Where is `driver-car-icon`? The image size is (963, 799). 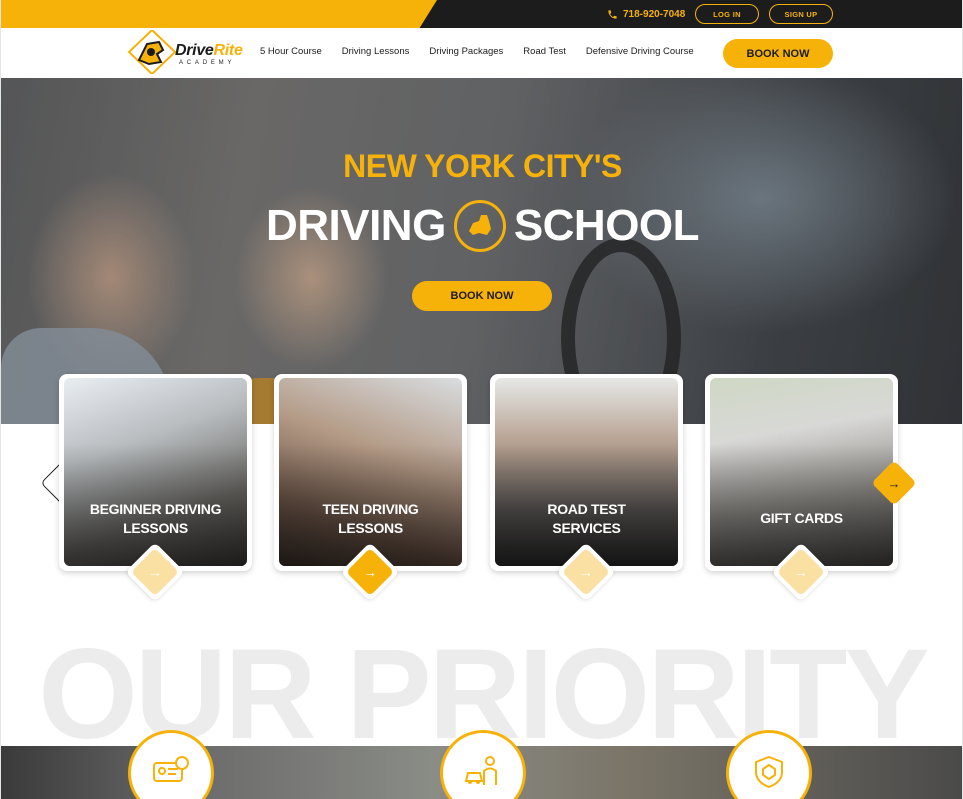 driver-car-icon is located at coordinates (480, 770).